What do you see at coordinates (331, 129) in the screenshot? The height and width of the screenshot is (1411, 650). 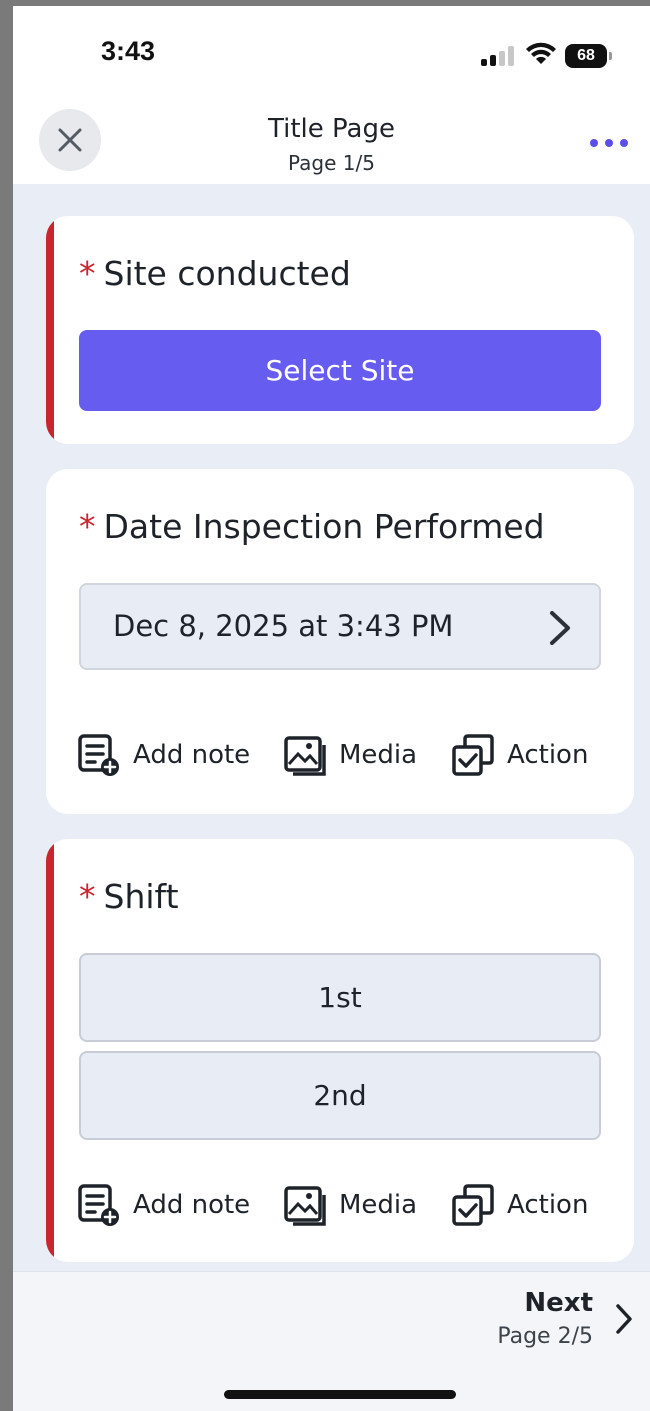 I see `page-title: Title Page` at bounding box center [331, 129].